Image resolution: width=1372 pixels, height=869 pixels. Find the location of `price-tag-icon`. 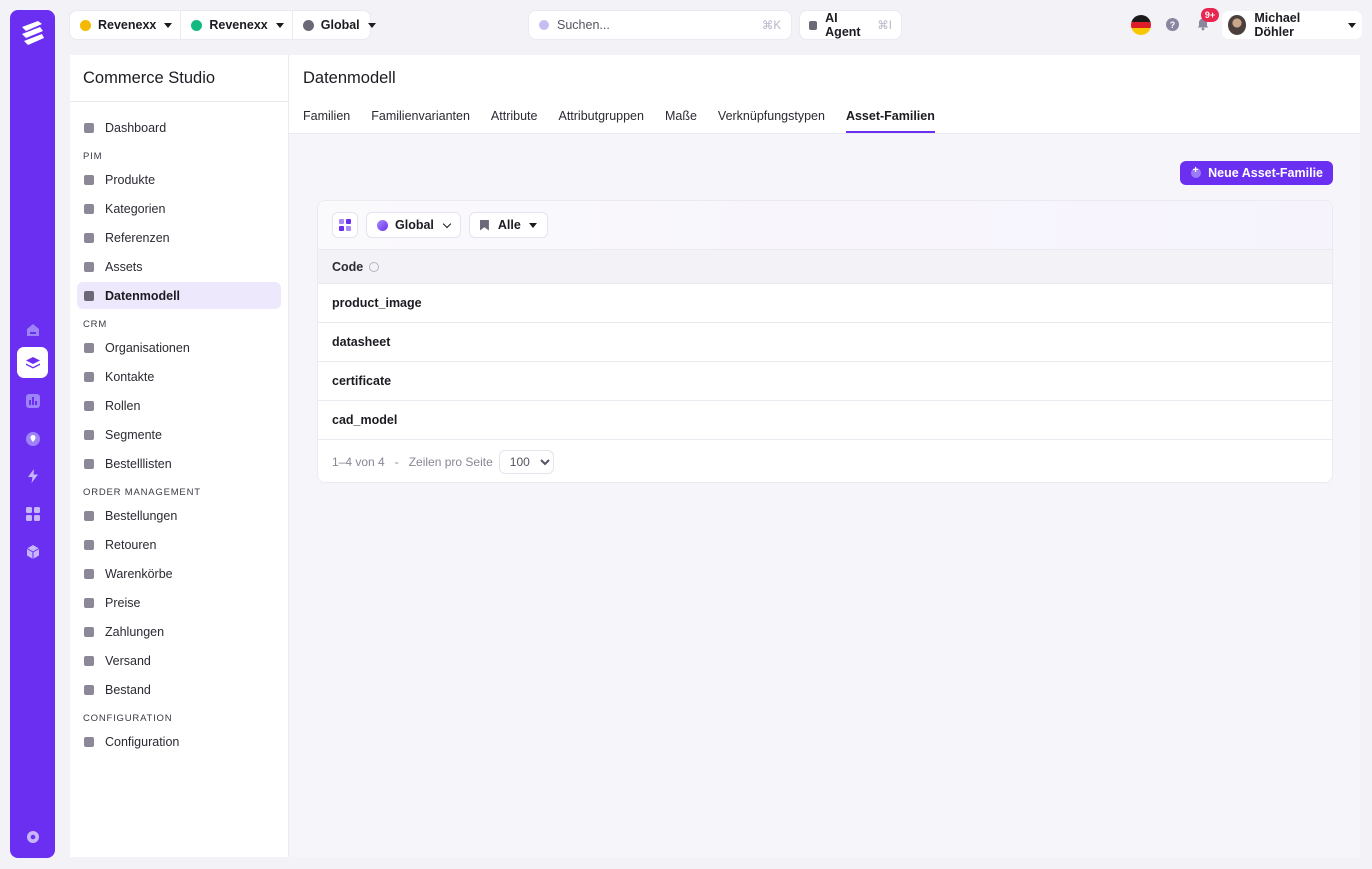

price-tag-icon is located at coordinates (89, 602).